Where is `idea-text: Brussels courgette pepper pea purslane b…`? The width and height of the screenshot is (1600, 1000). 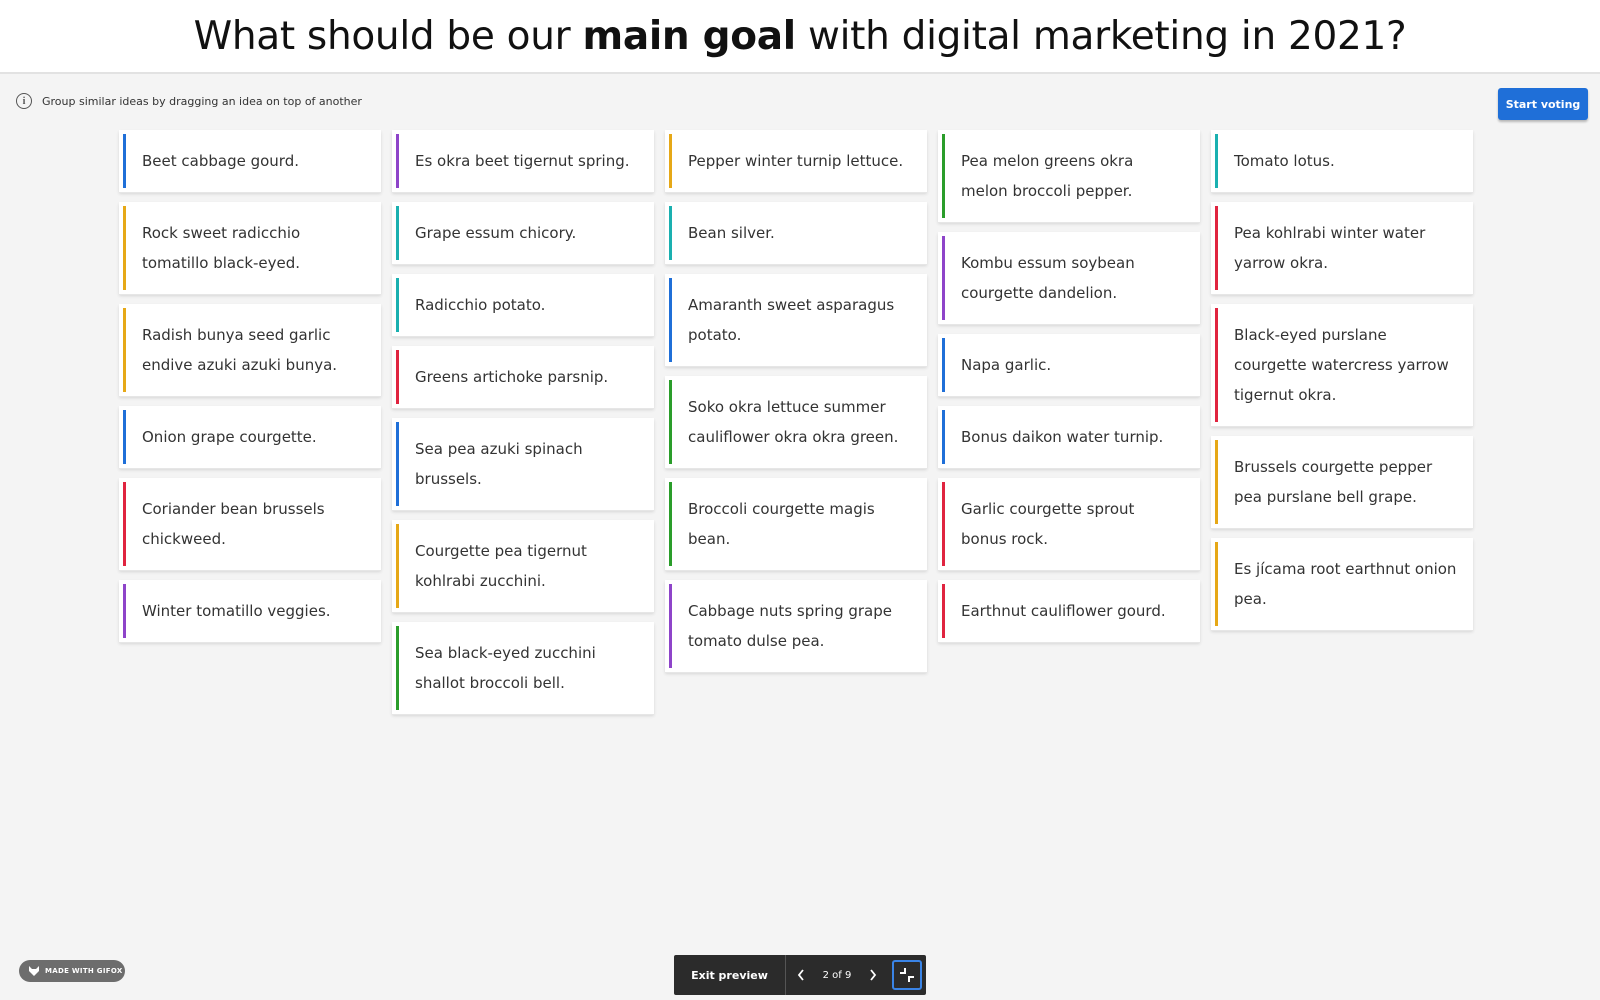 idea-text: Brussels courgette pepper pea purslane b… is located at coordinates (1333, 482).